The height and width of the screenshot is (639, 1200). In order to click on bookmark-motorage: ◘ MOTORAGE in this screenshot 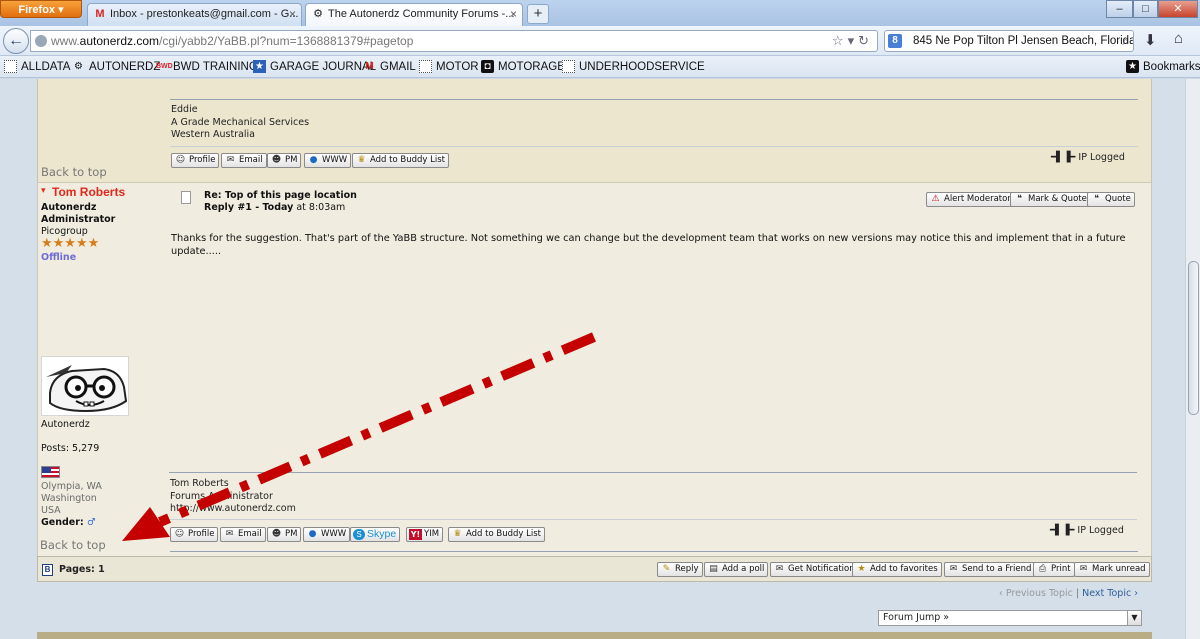, I will do `click(523, 67)`.